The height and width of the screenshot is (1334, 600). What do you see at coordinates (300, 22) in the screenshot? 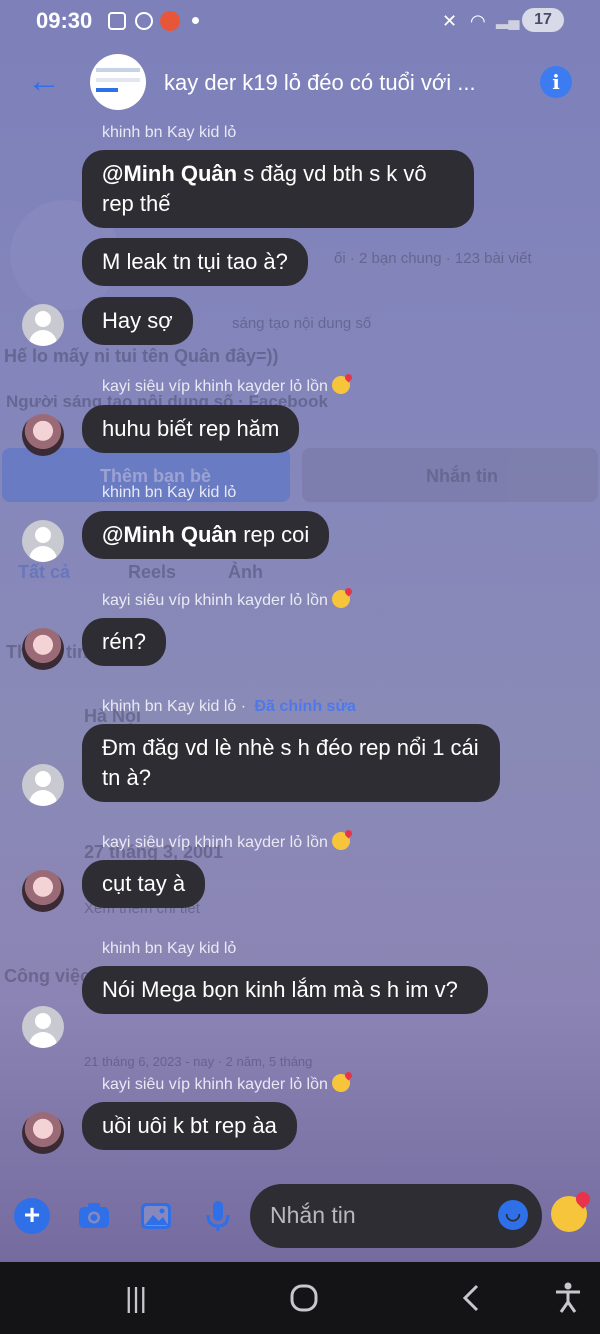
I see `status-bar: 09:30 ✕ ◠ ▂▄ 17` at bounding box center [300, 22].